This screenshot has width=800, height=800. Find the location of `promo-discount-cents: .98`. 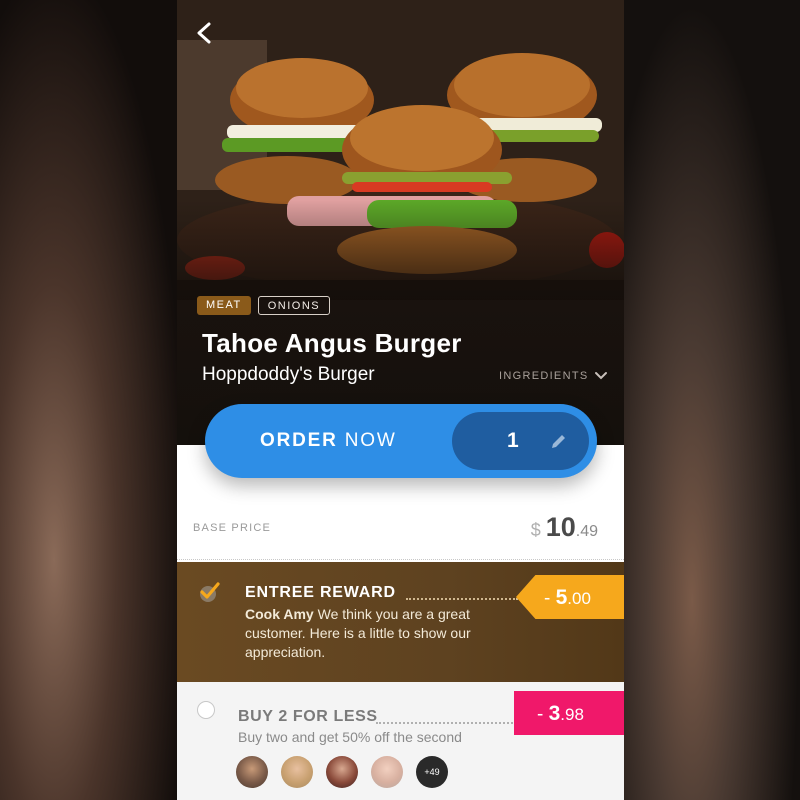

promo-discount-cents: .98 is located at coordinates (572, 714).